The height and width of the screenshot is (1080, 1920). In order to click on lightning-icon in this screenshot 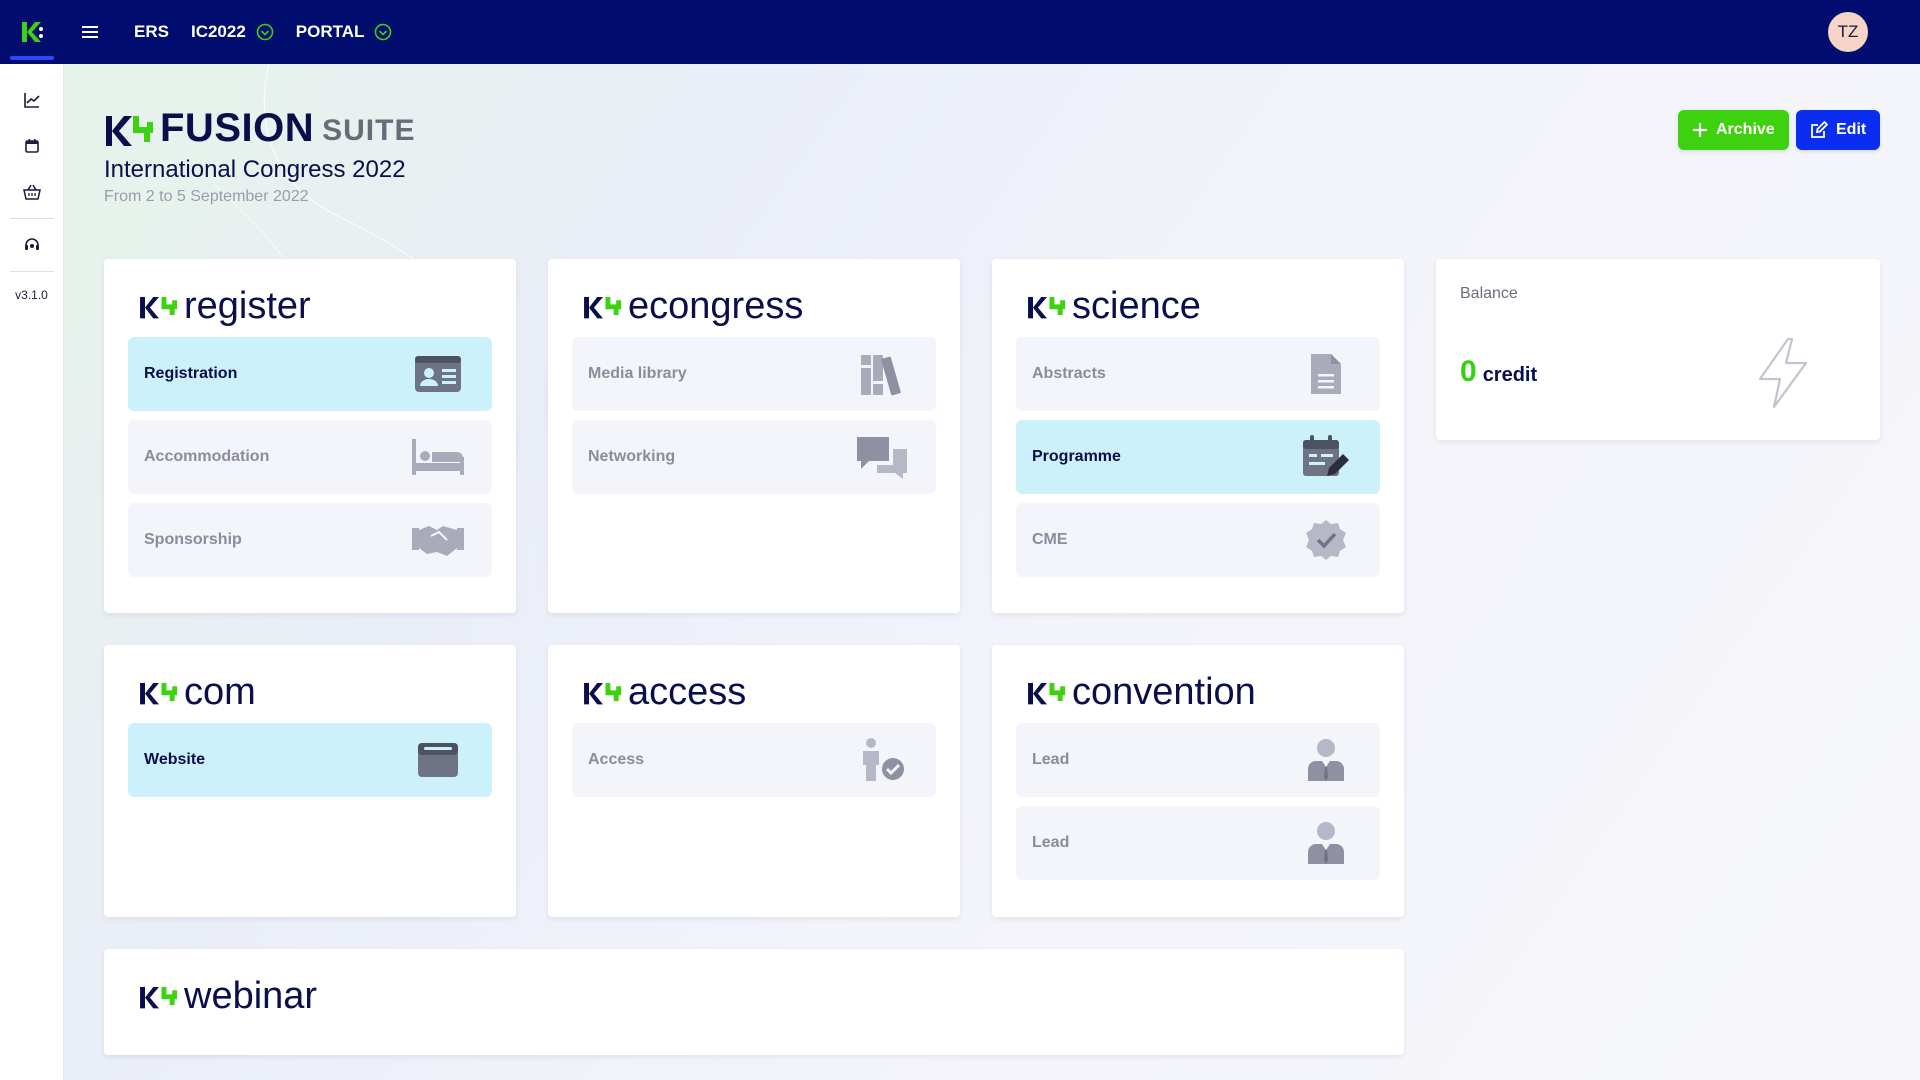, I will do `click(1783, 373)`.